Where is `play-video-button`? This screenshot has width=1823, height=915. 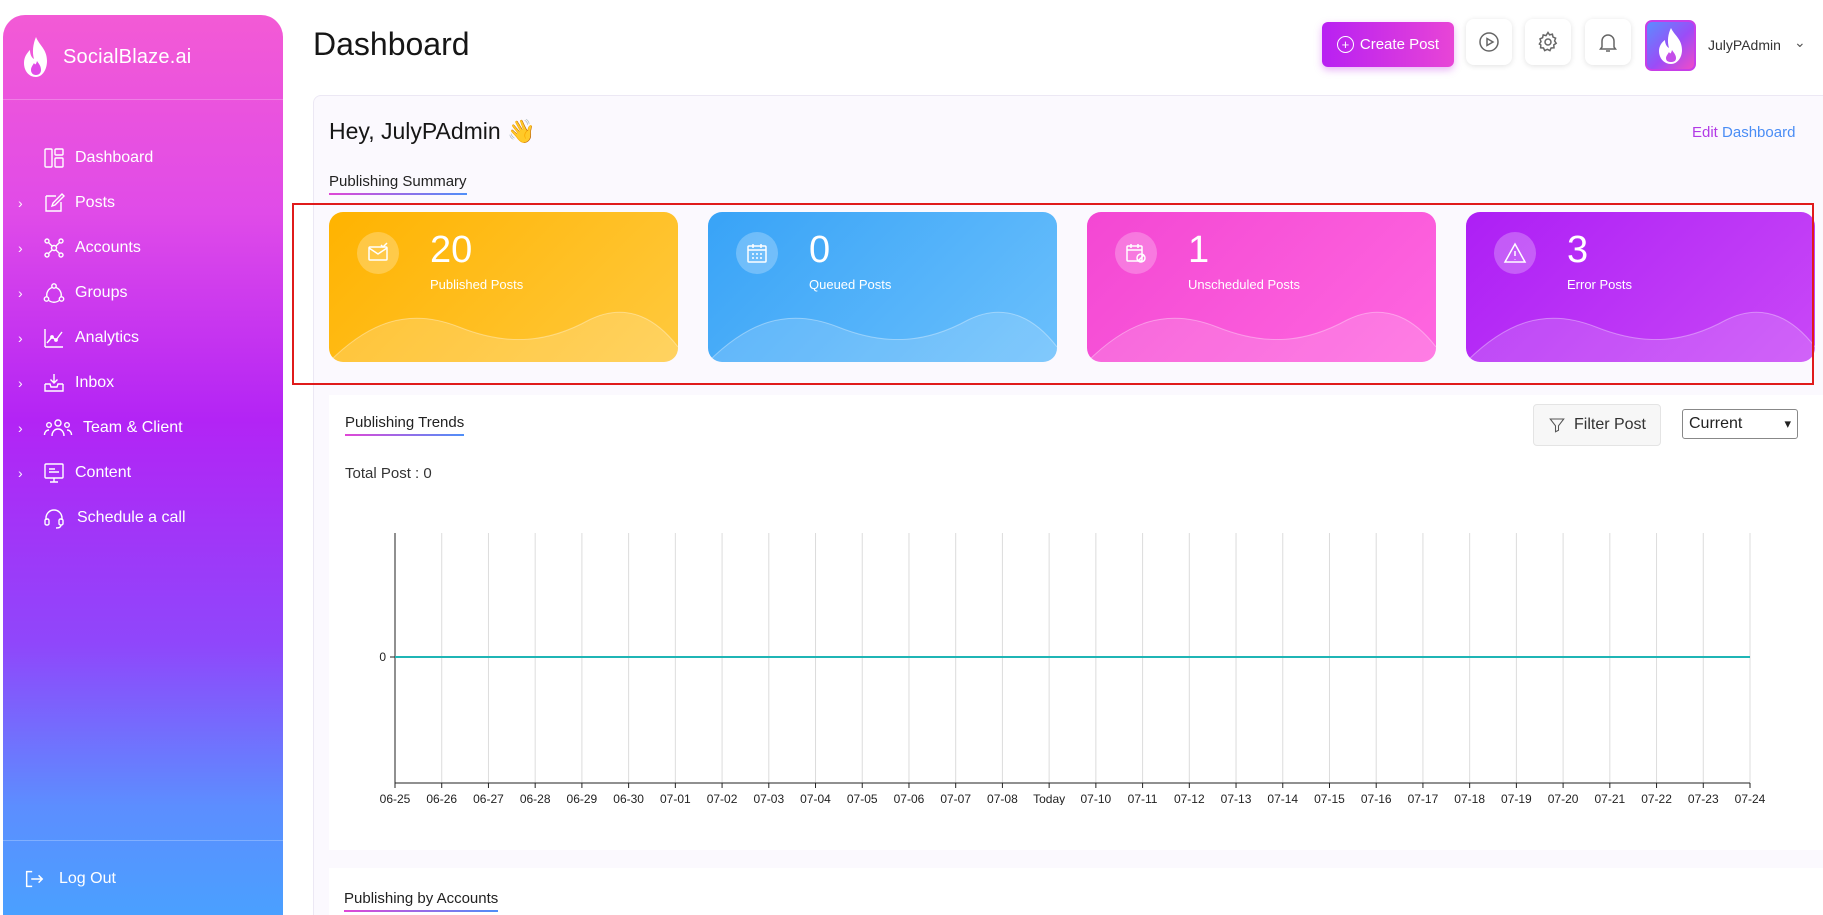
play-video-button is located at coordinates (1489, 42).